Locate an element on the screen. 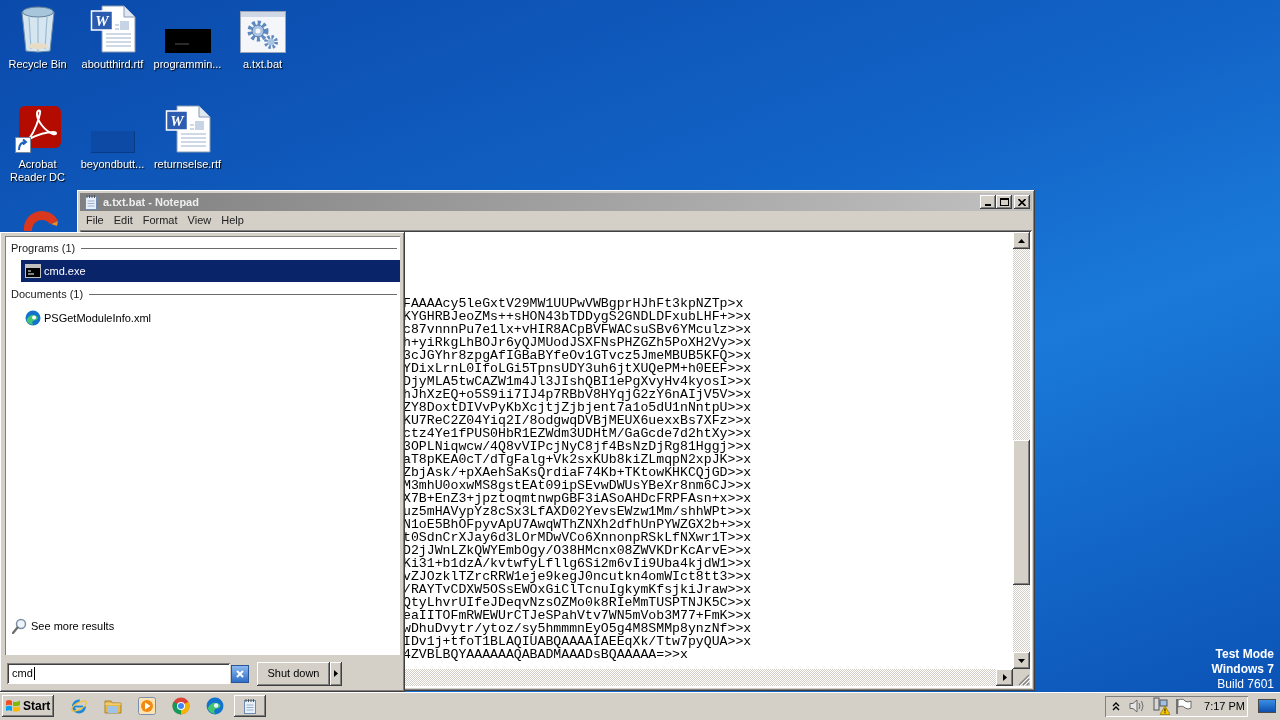  text-line: IDv1j+tfoT1BLAQIUABQAAAAIAEEqXk/Ttw7pyQUA>>x is located at coordinates (577, 641).